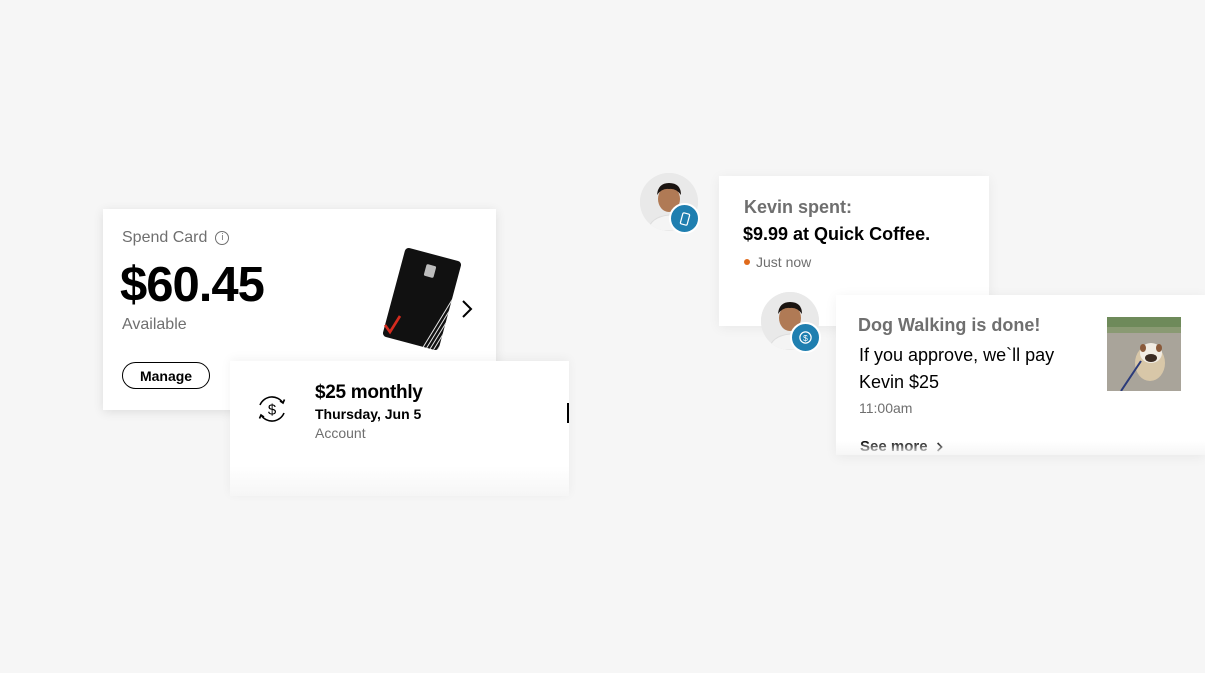 Image resolution: width=1205 pixels, height=673 pixels. What do you see at coordinates (369, 392) in the screenshot?
I see `transfer-amount: $25 monthly` at bounding box center [369, 392].